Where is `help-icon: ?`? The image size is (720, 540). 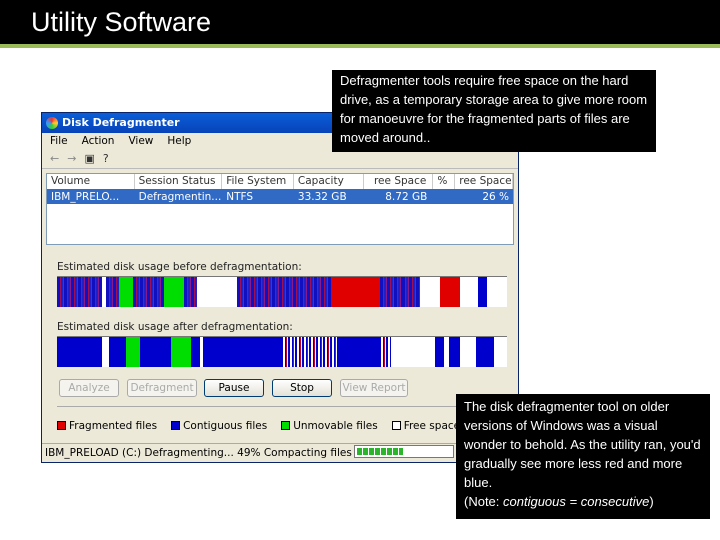
help-icon: ? is located at coordinates (106, 160).